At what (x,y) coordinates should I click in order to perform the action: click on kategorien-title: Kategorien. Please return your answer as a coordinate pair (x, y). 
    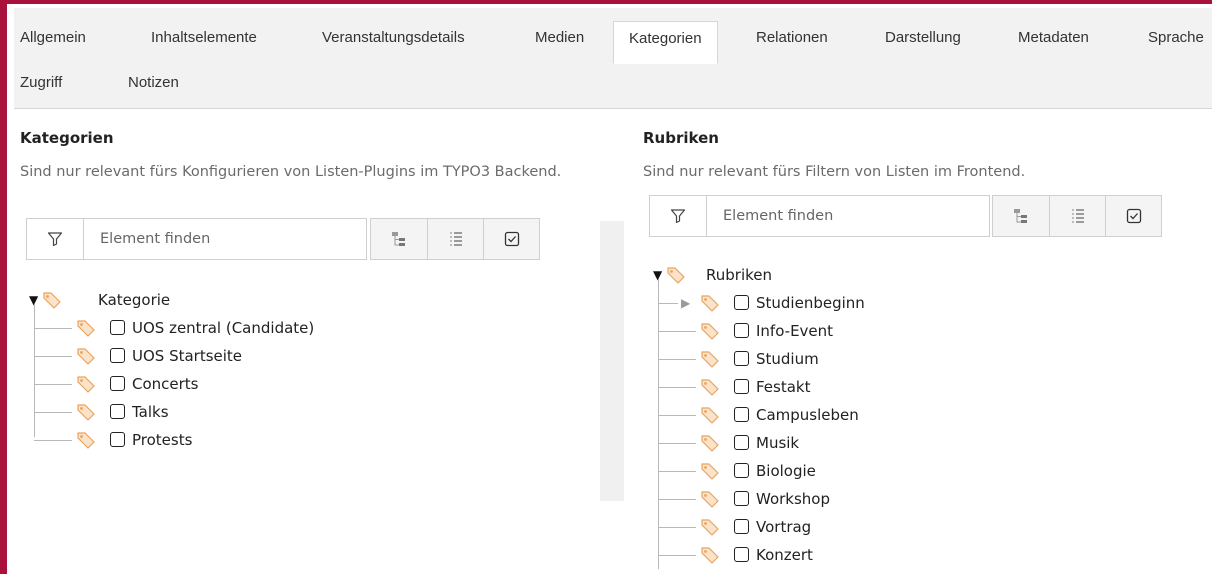
    Looking at the image, I should click on (67, 138).